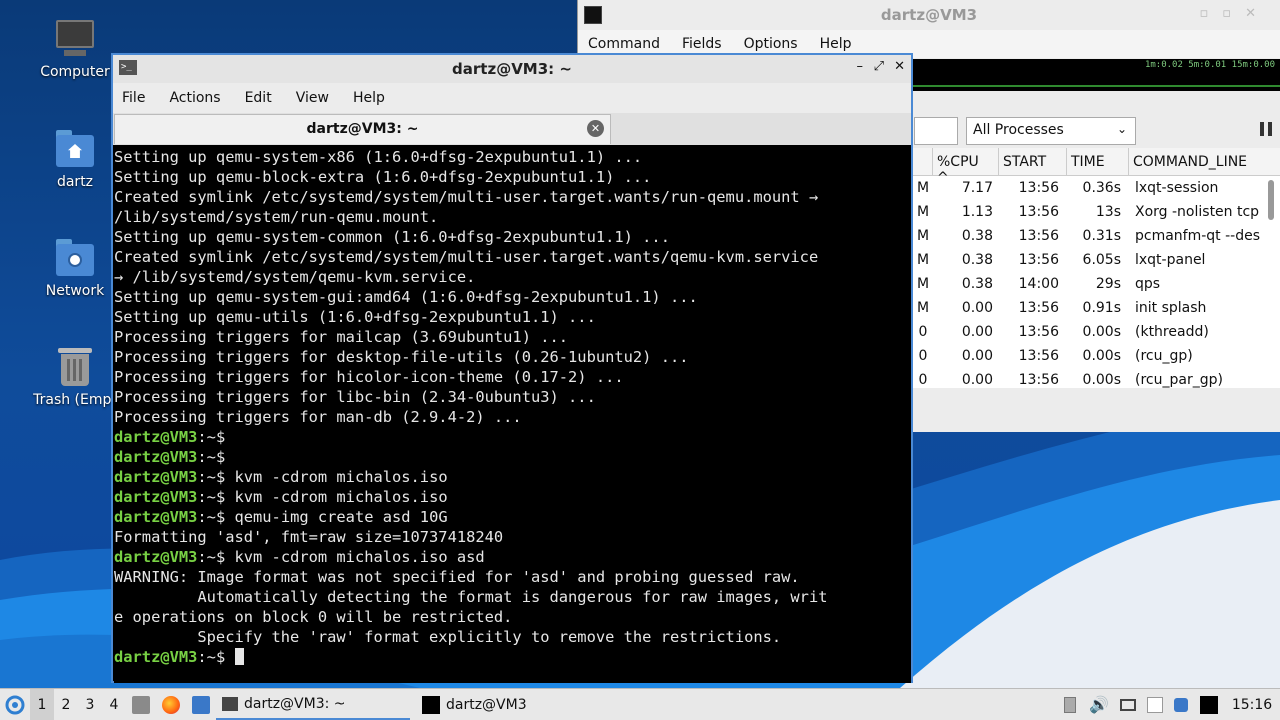  Describe the element at coordinates (75, 39) in the screenshot. I see `computer-icon` at that location.